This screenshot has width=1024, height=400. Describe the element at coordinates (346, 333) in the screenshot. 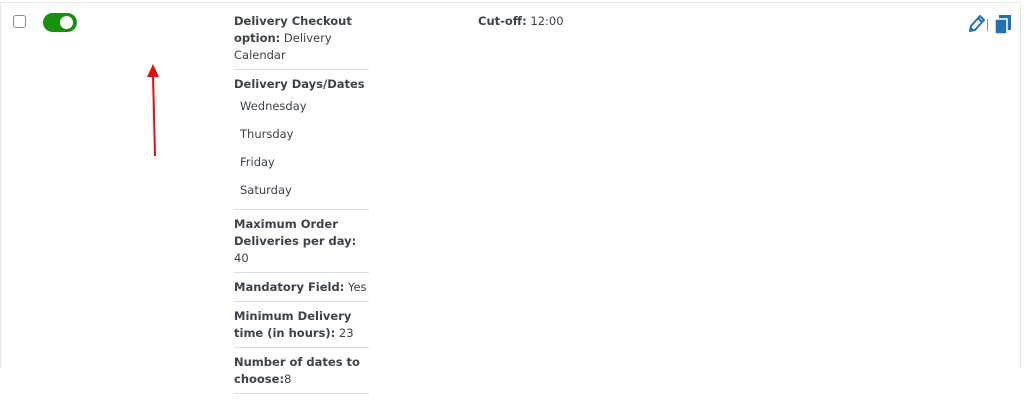

I see `min-time-value: 23` at that location.